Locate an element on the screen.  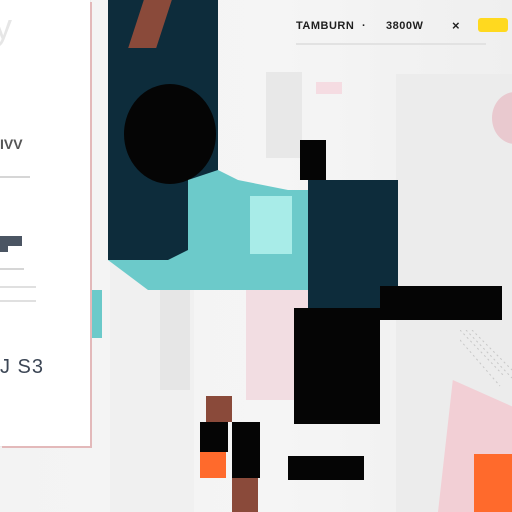
orange-block-large is located at coordinates (493, 483).